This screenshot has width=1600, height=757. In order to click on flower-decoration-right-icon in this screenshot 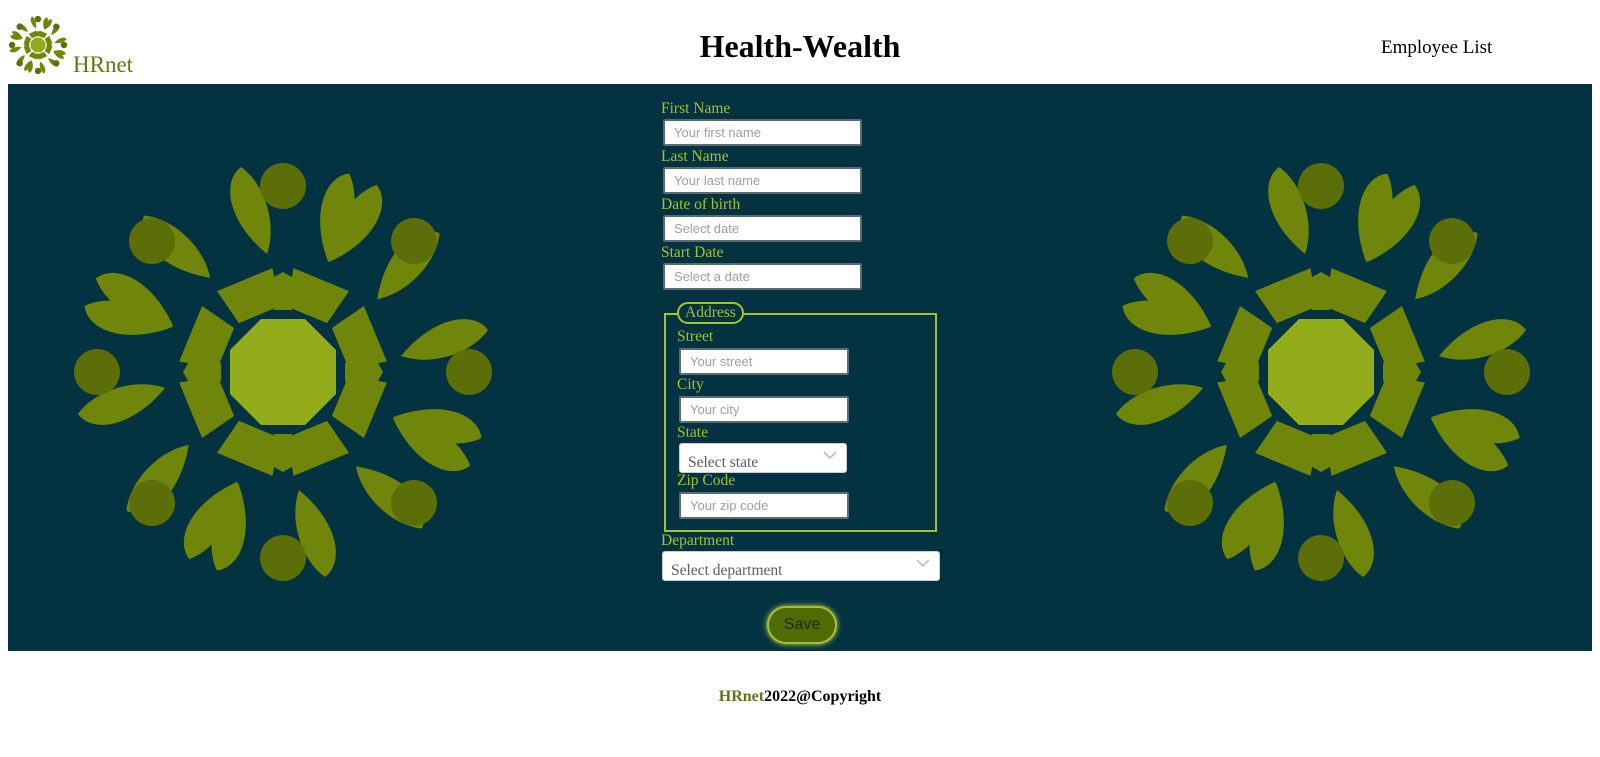, I will do `click(1321, 372)`.